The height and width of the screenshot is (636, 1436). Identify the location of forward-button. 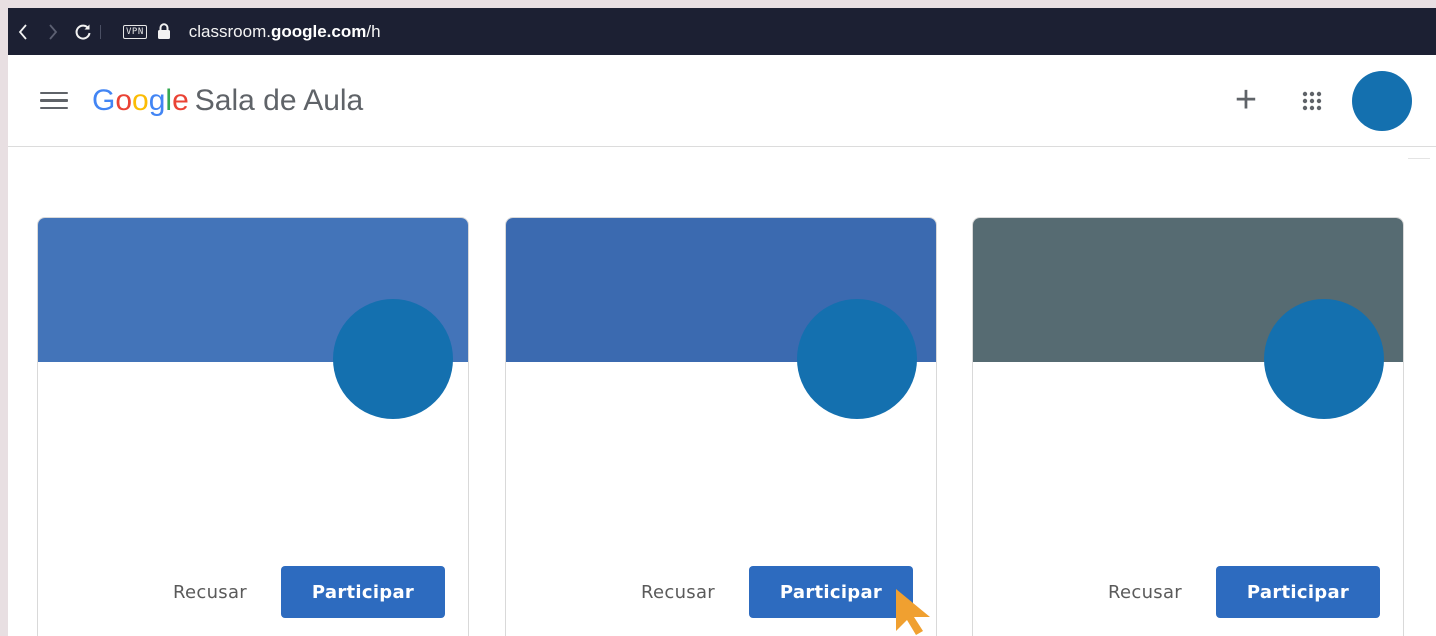
(53, 31).